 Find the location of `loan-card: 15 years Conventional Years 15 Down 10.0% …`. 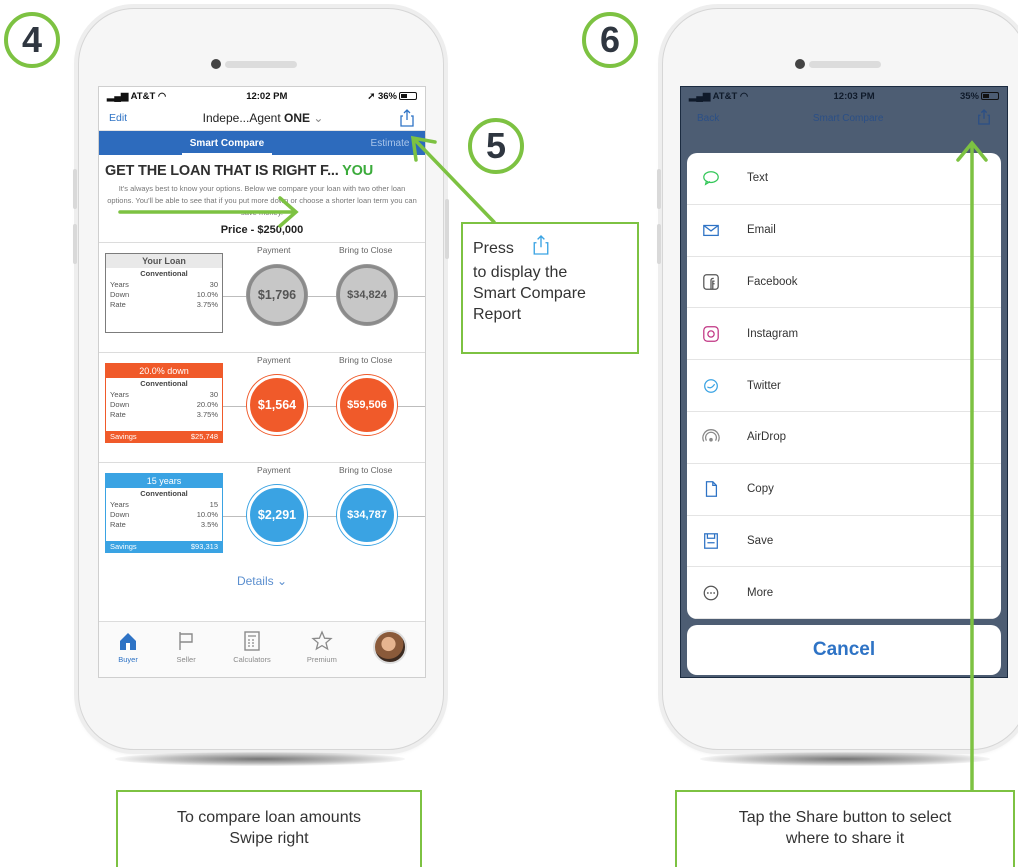

loan-card: 15 years Conventional Years 15 Down 10.0% … is located at coordinates (164, 513).